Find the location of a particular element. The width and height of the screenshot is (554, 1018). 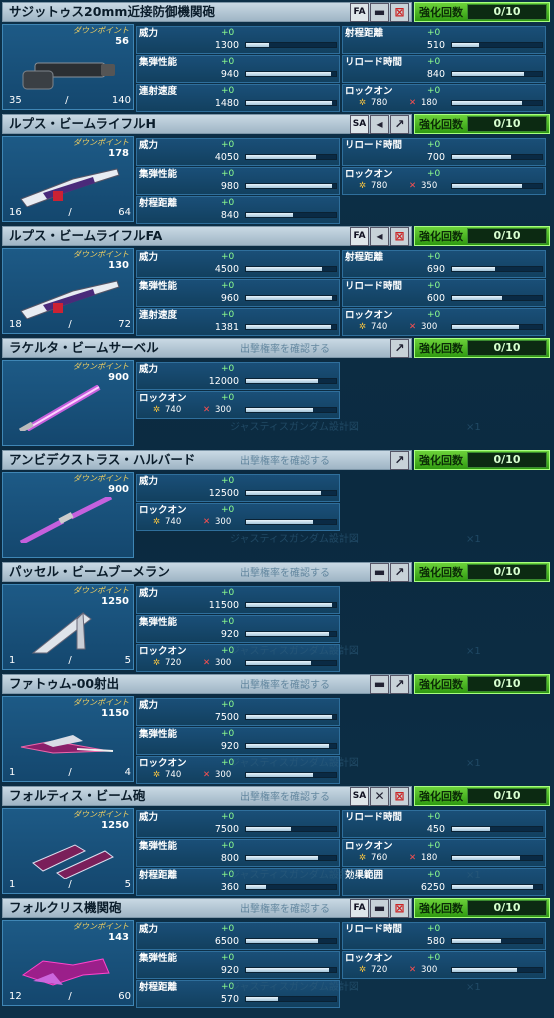

weapon-card: ダウンポイント 56 35 / 140 is located at coordinates (68, 67).